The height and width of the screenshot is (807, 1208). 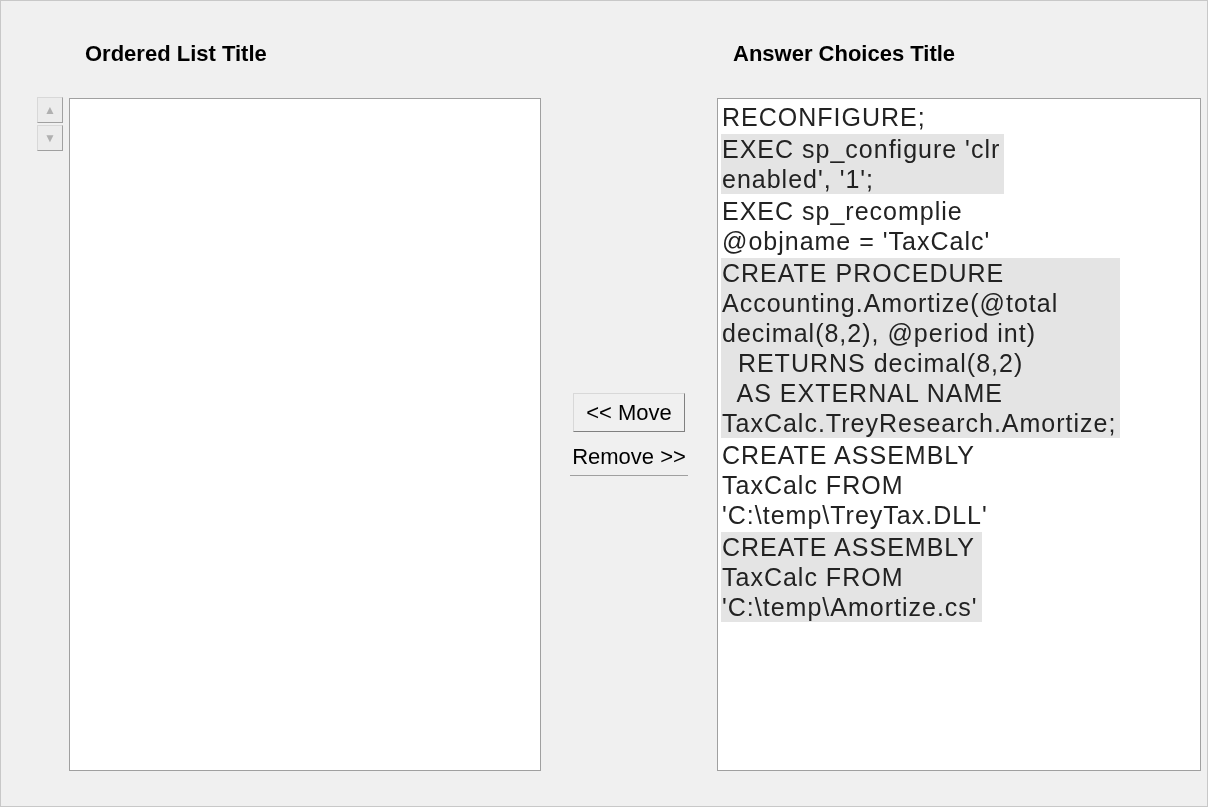 What do you see at coordinates (629, 412) in the screenshot?
I see `move-button: << Move` at bounding box center [629, 412].